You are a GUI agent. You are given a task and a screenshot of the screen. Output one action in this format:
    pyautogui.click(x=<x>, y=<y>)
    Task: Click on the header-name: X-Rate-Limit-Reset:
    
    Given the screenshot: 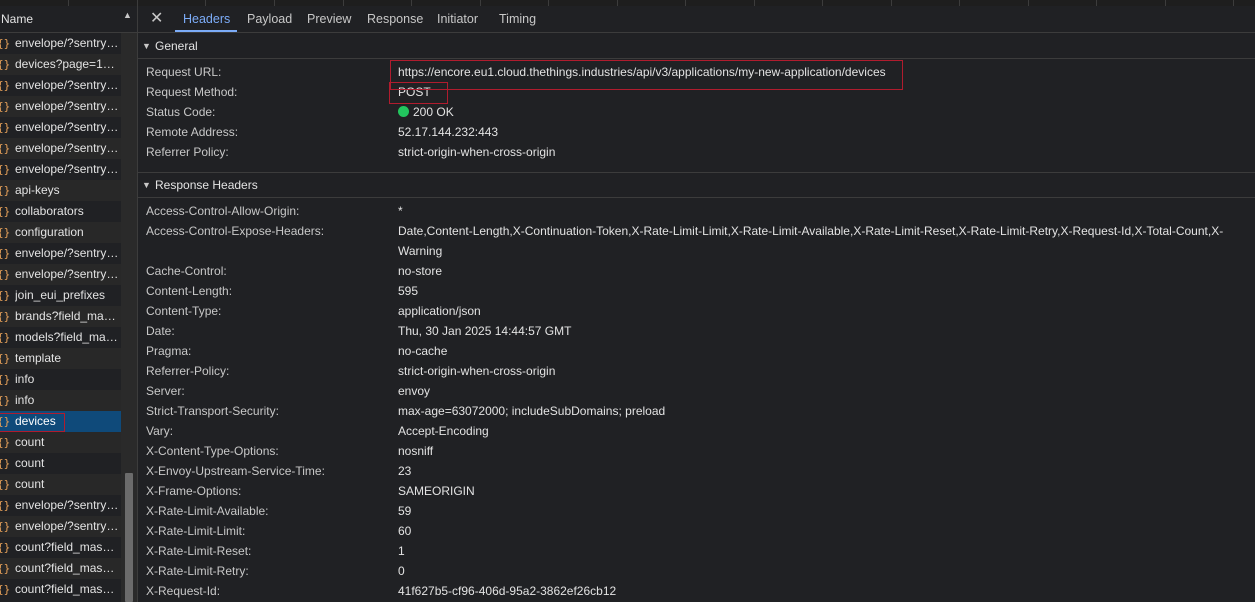 What is the action you would take?
    pyautogui.click(x=198, y=551)
    